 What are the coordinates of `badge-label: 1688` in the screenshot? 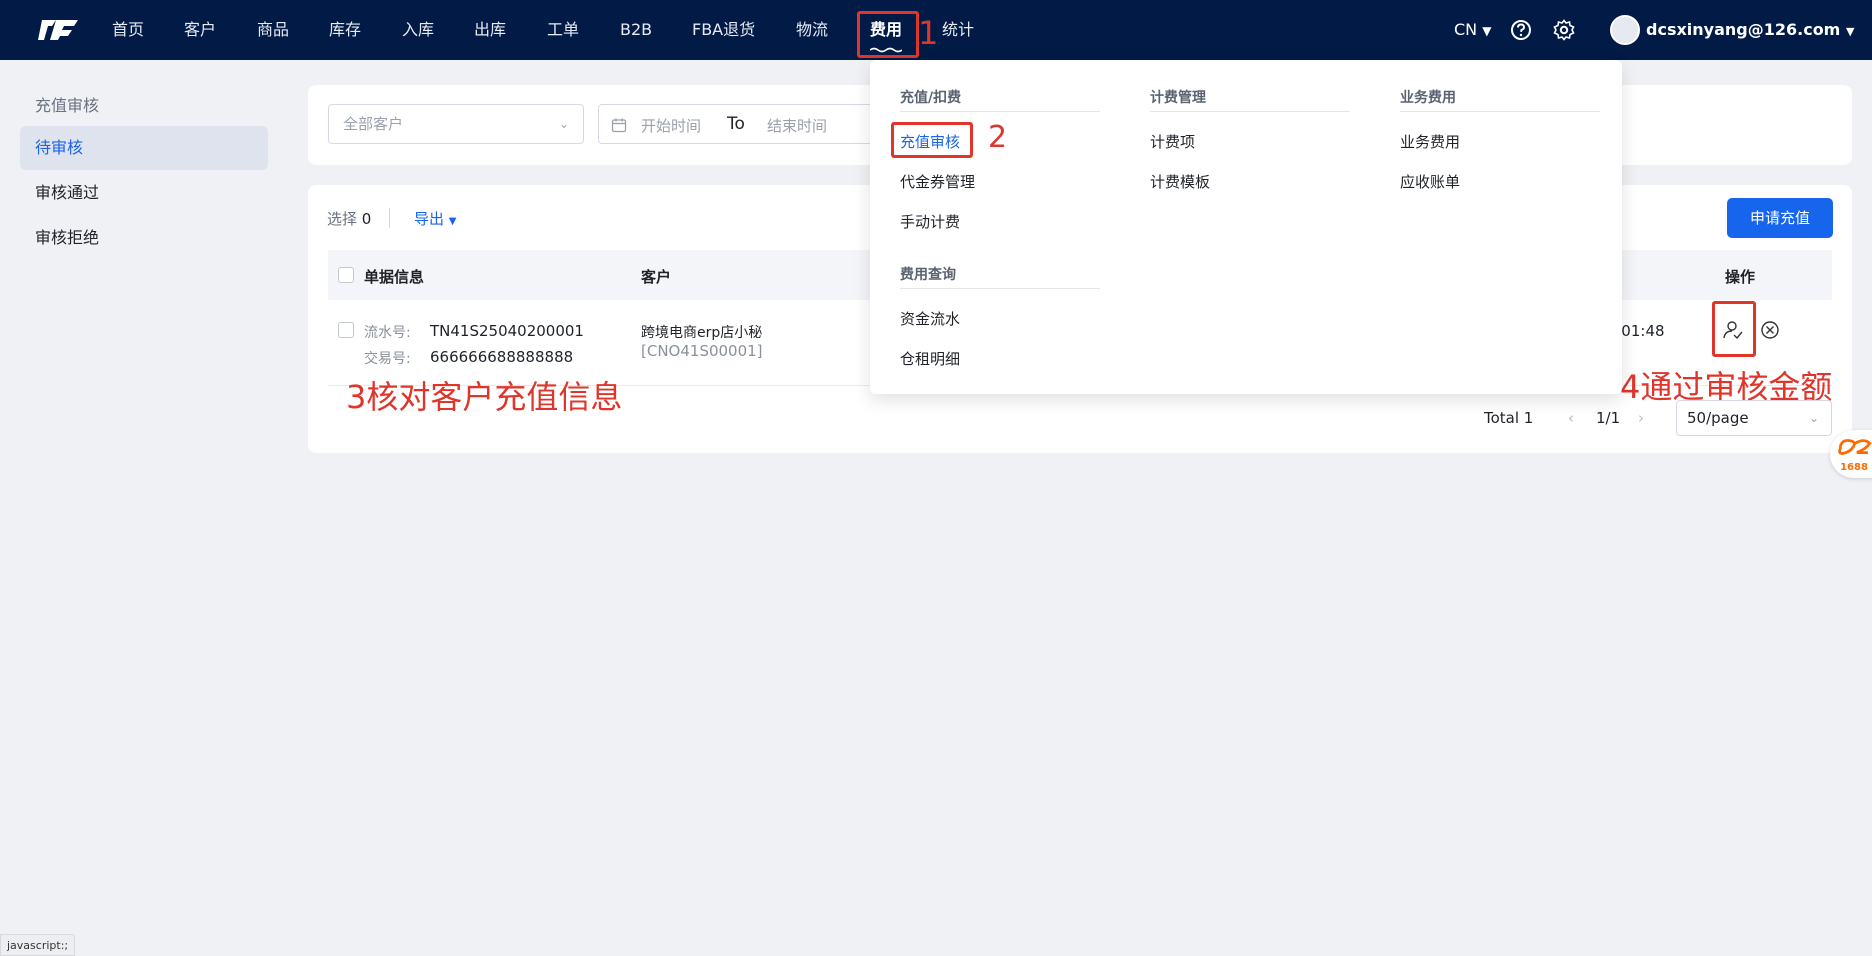 It's located at (1854, 467).